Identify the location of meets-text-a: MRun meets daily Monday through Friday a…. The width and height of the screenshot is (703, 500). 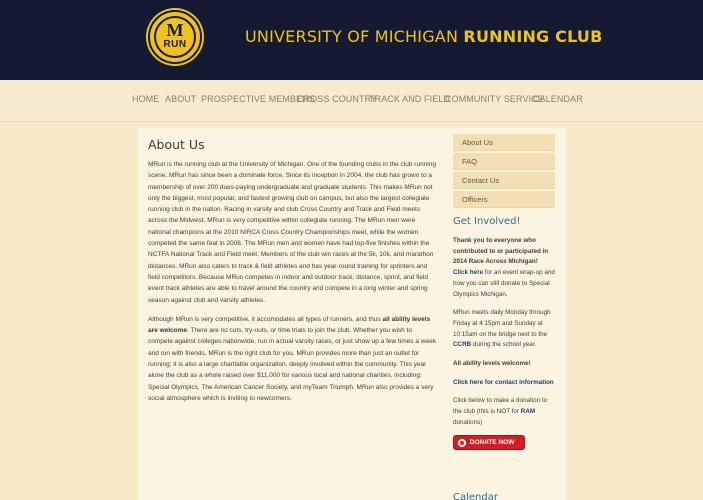
(502, 323).